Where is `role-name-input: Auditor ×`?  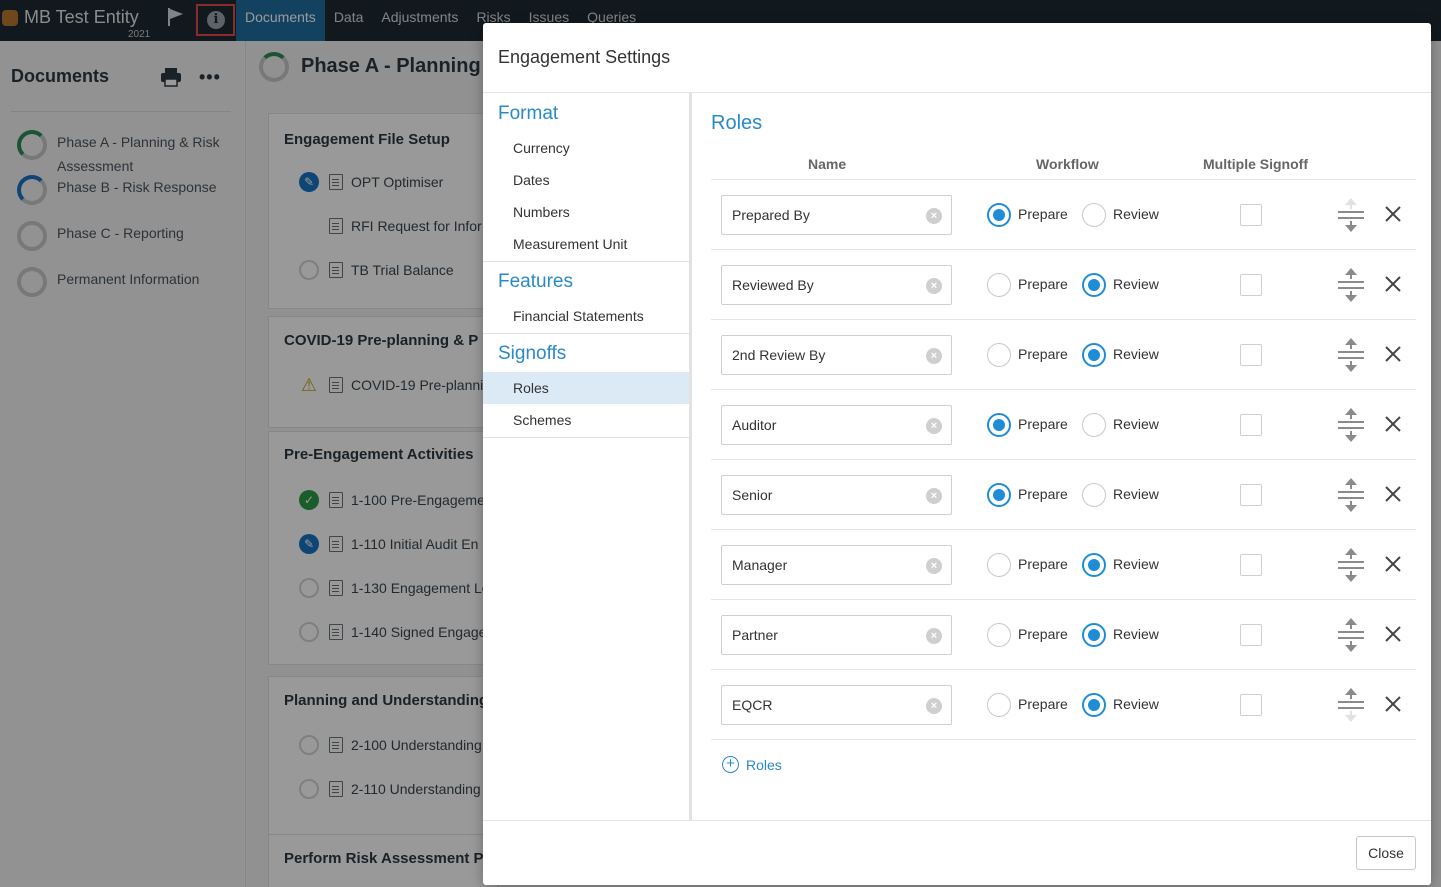 role-name-input: Auditor × is located at coordinates (836, 425).